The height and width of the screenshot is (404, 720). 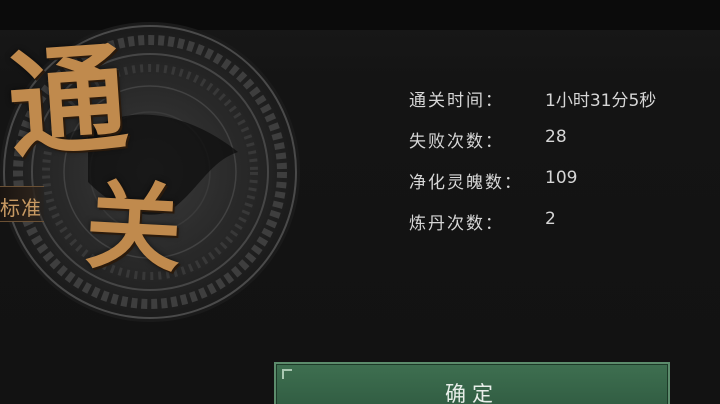 I want to click on stat-label: 失败次数：, so click(x=456, y=142).